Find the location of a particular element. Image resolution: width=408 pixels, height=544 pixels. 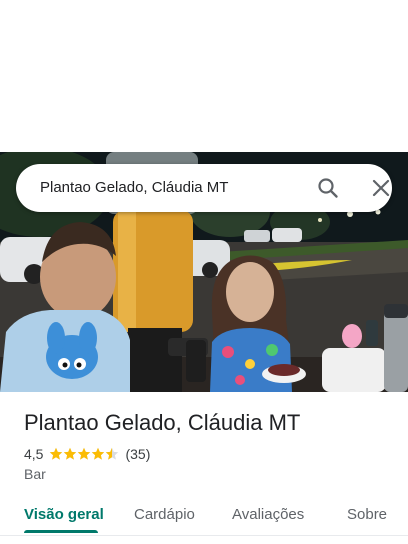

place-category: Bar is located at coordinates (35, 474).